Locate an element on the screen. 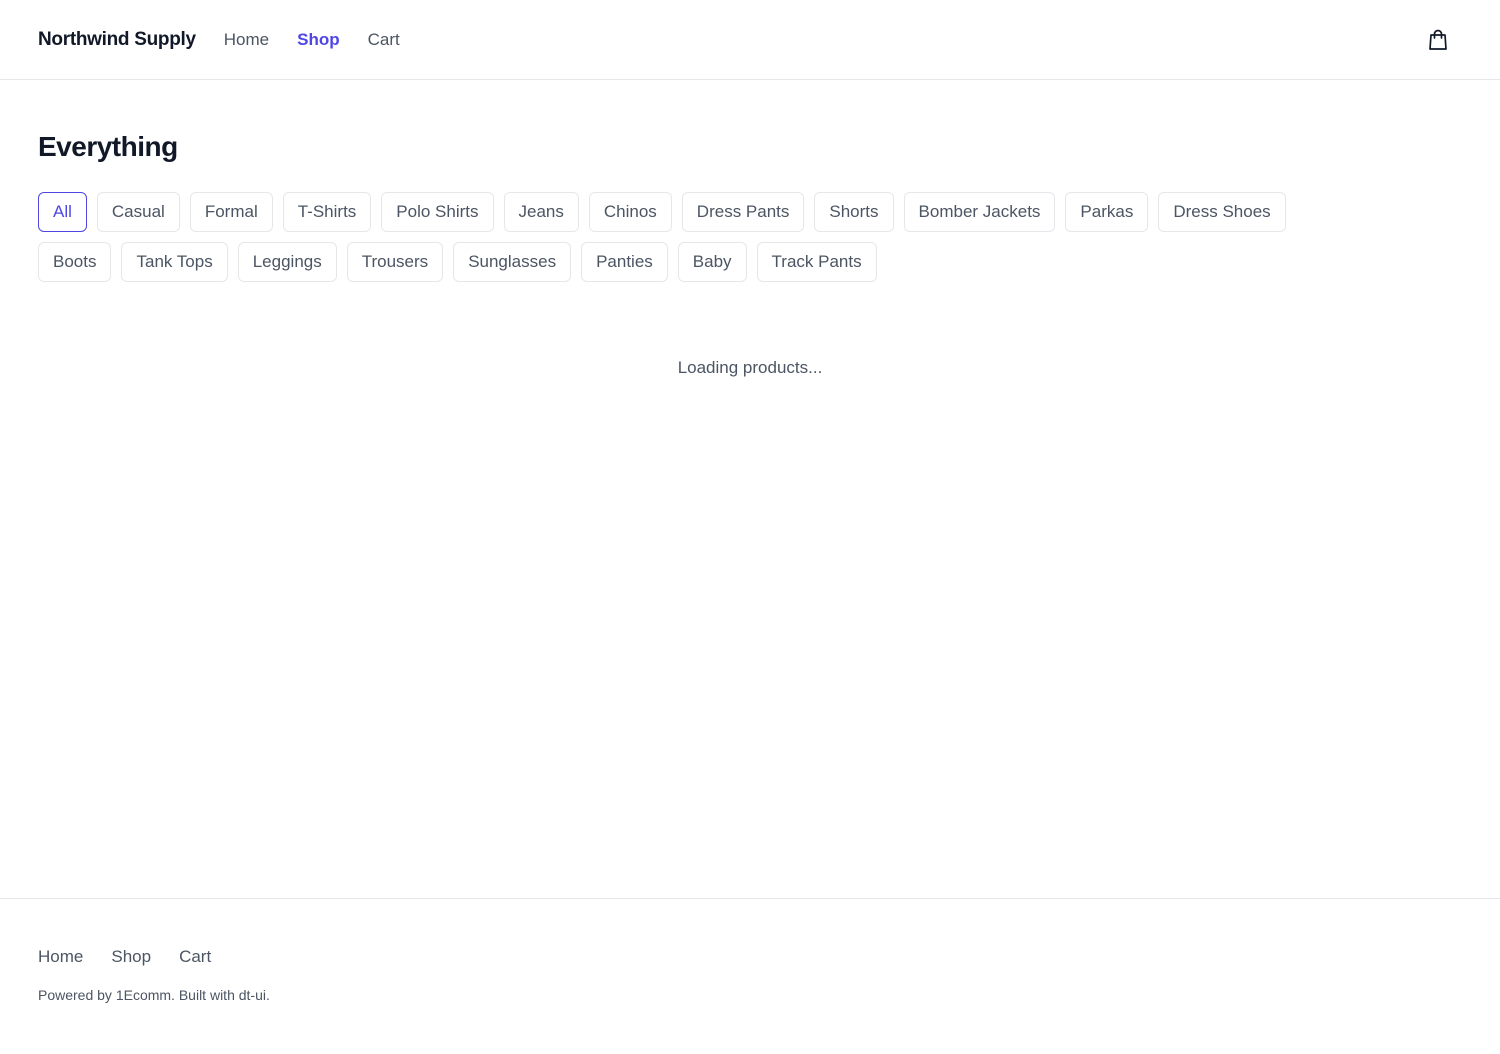 The image size is (1500, 1054). category-chip-sunglasses: Sunglasses is located at coordinates (512, 262).